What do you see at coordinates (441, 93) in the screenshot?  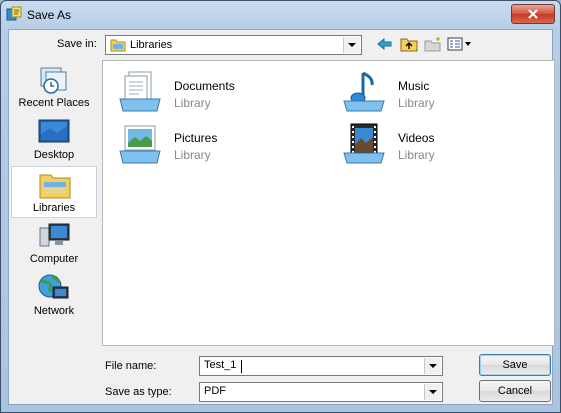 I see `list-item-music: Music Library` at bounding box center [441, 93].